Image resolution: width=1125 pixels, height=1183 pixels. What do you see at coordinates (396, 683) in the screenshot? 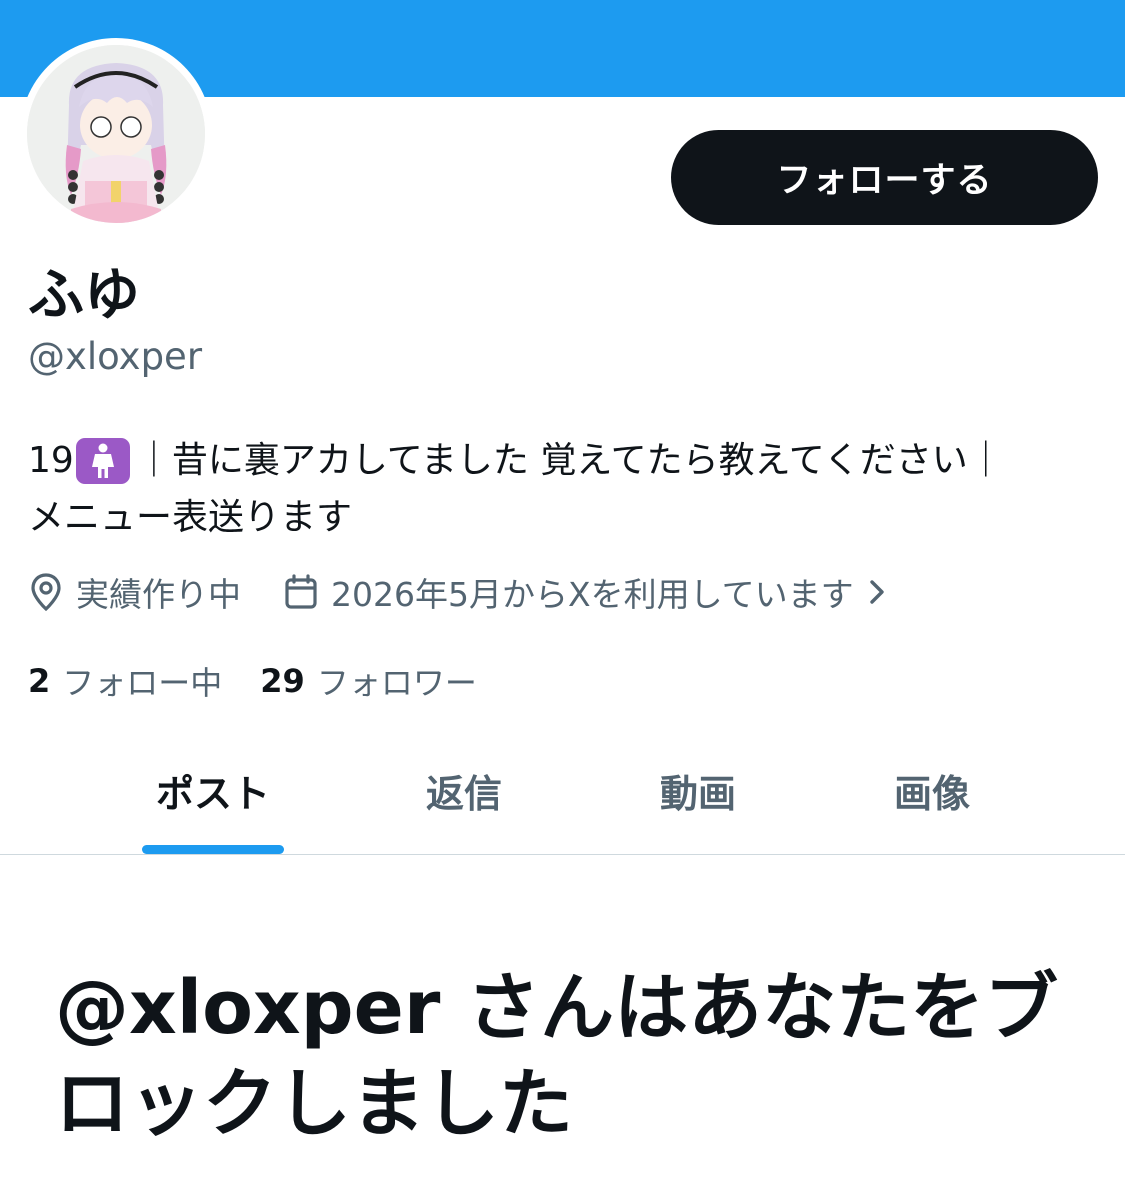
I see `followers-label: フォロワー` at bounding box center [396, 683].